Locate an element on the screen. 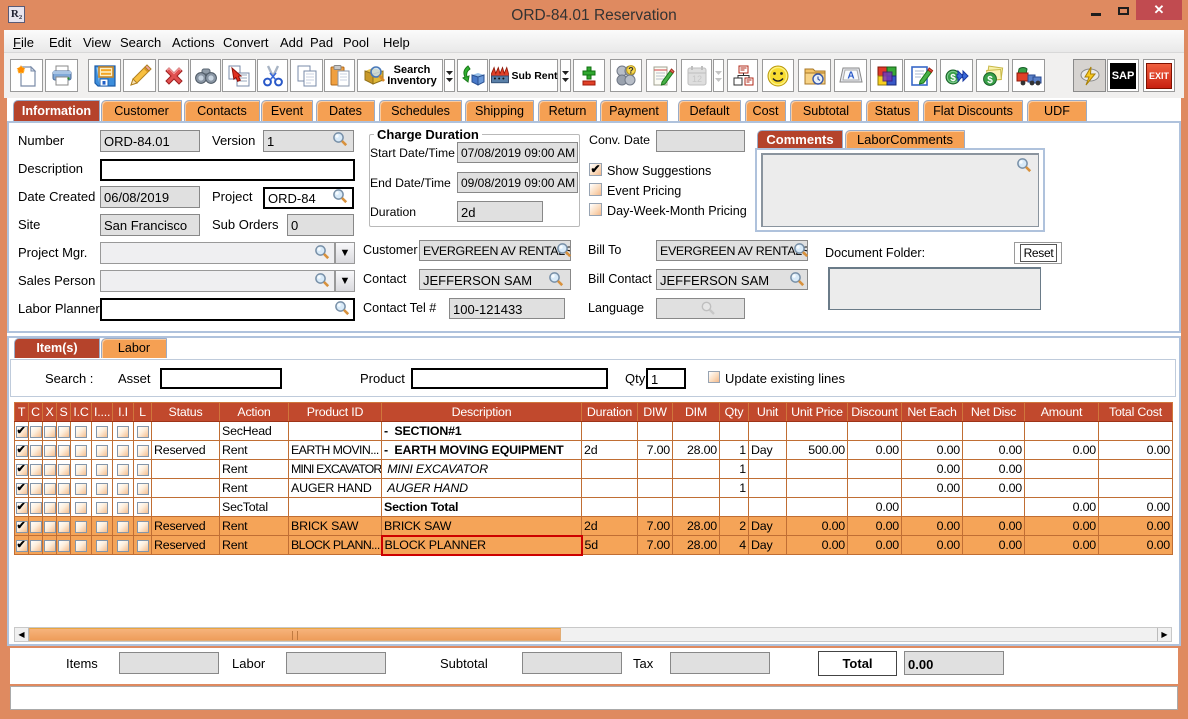 This screenshot has height=719, width=1188. svg-text: 12 is located at coordinates (696, 79).